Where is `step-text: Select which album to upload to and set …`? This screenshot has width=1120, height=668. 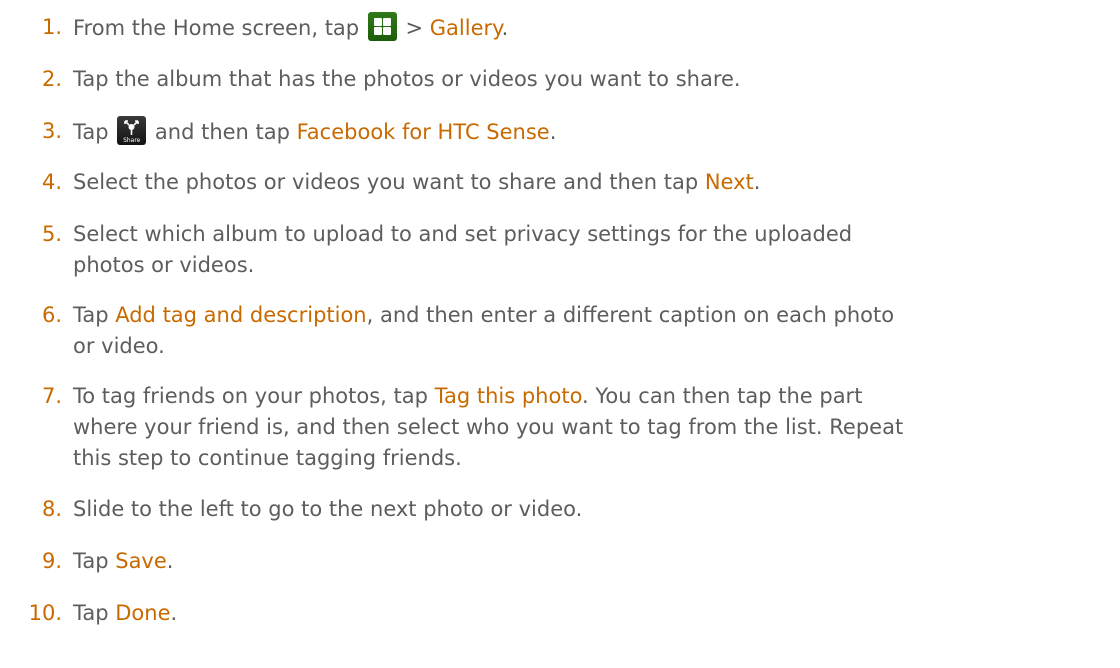 step-text: Select which album to upload to and set … is located at coordinates (595, 250).